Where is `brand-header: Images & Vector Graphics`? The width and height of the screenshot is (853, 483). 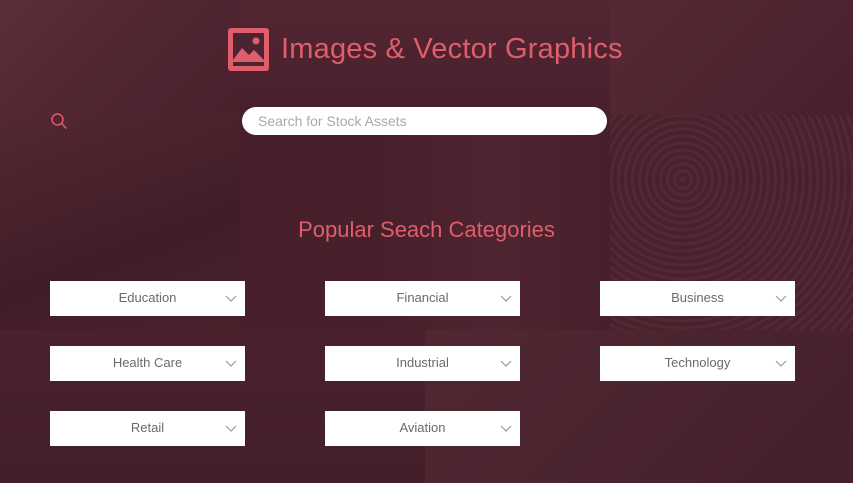
brand-header: Images & Vector Graphics is located at coordinates (425, 49).